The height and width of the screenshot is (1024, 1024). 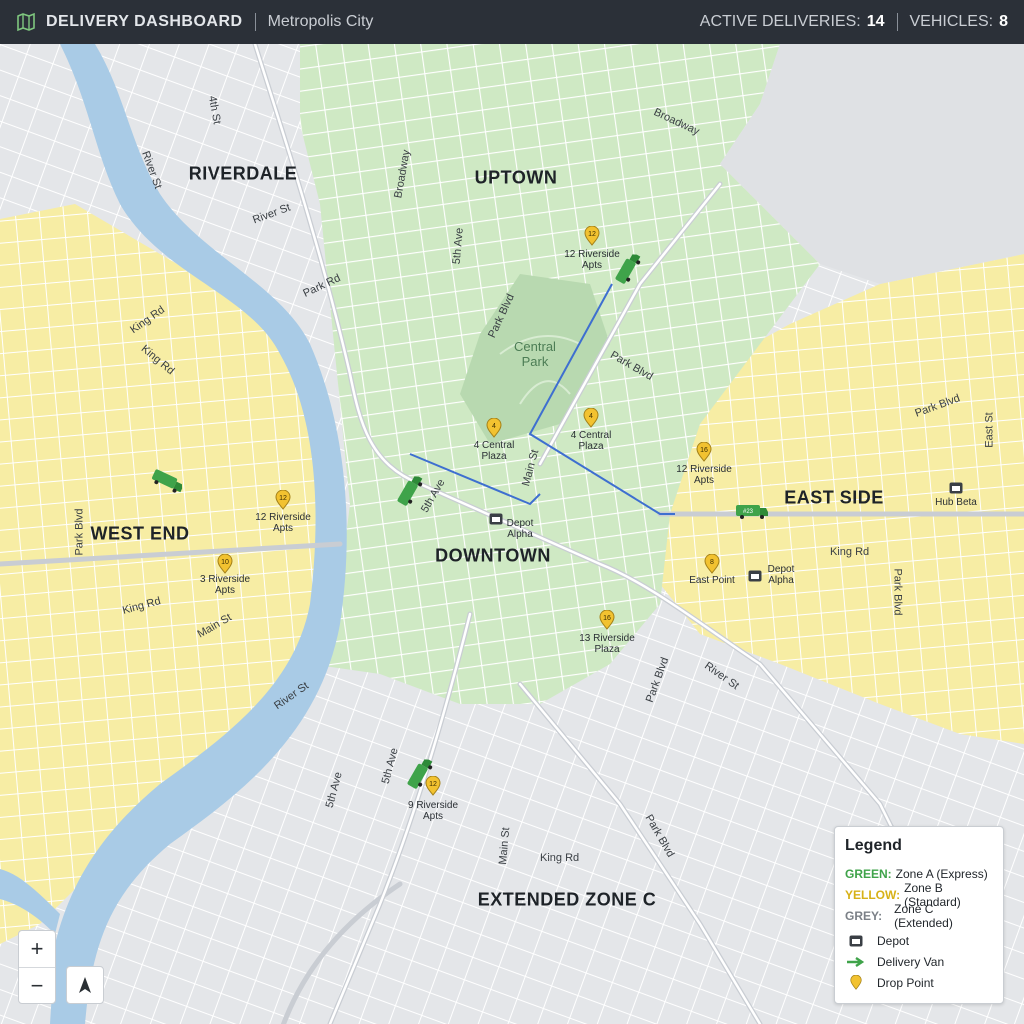 What do you see at coordinates (567, 899) in the screenshot?
I see `district-extended: EXTENDED ZONE C` at bounding box center [567, 899].